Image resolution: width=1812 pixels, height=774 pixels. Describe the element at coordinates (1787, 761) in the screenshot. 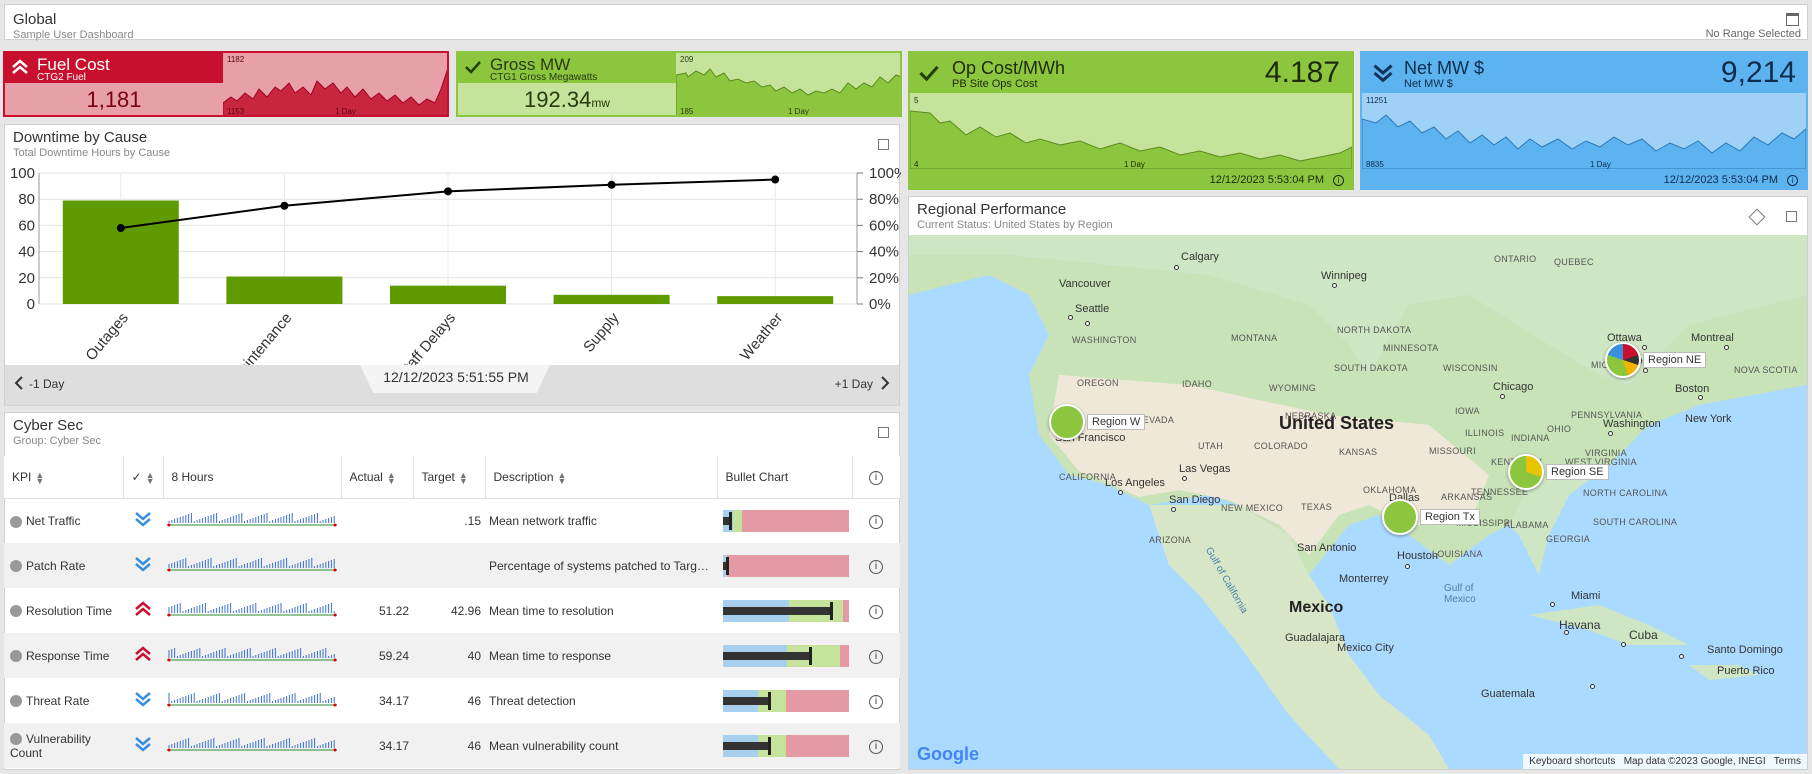

I see `terms-link: Terms` at that location.